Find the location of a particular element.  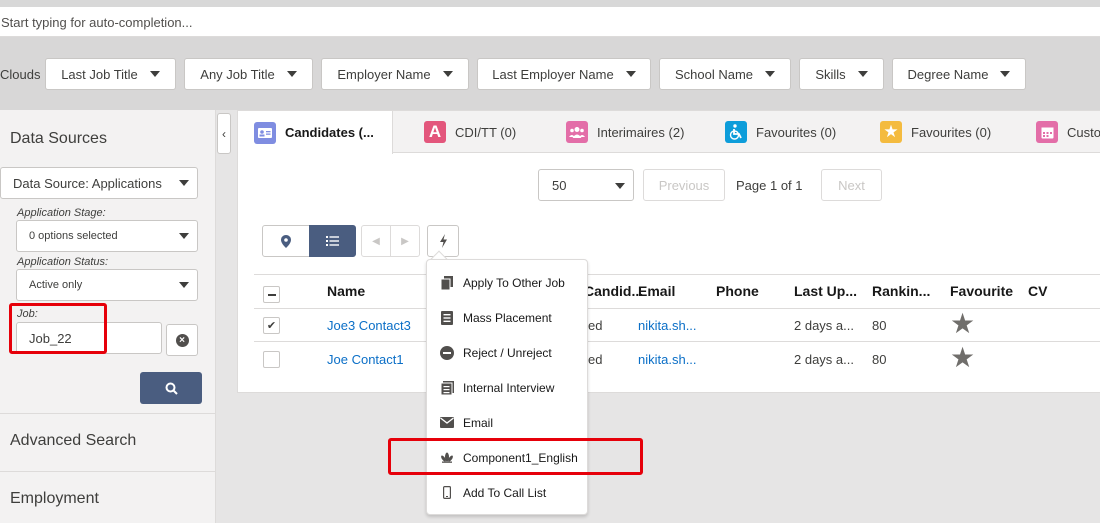

check-icon: ✔ is located at coordinates (271, 326).